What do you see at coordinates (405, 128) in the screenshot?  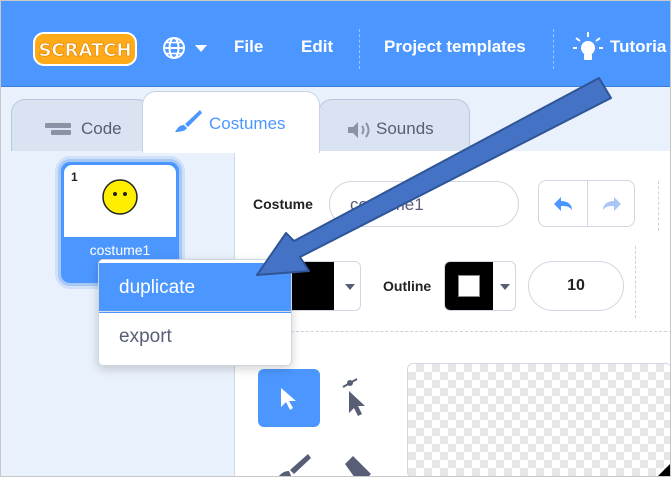 I see `tab-sounds-label: Sounds` at bounding box center [405, 128].